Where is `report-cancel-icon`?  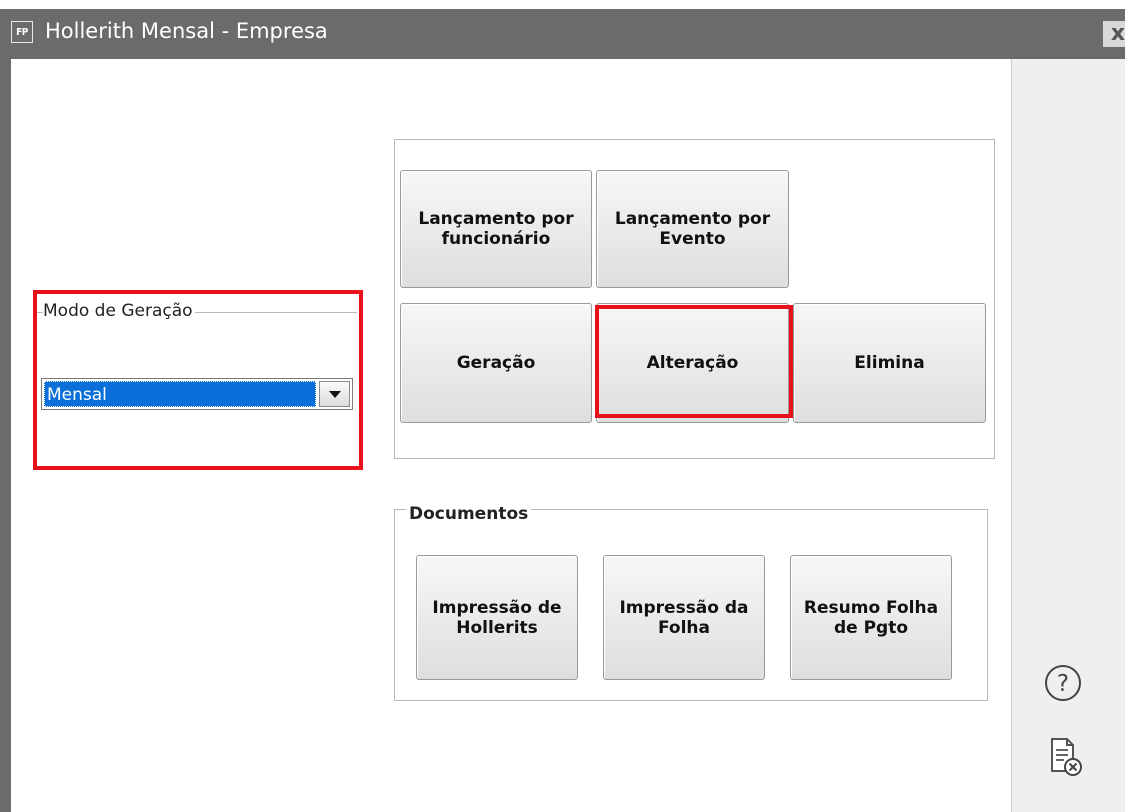 report-cancel-icon is located at coordinates (1066, 757).